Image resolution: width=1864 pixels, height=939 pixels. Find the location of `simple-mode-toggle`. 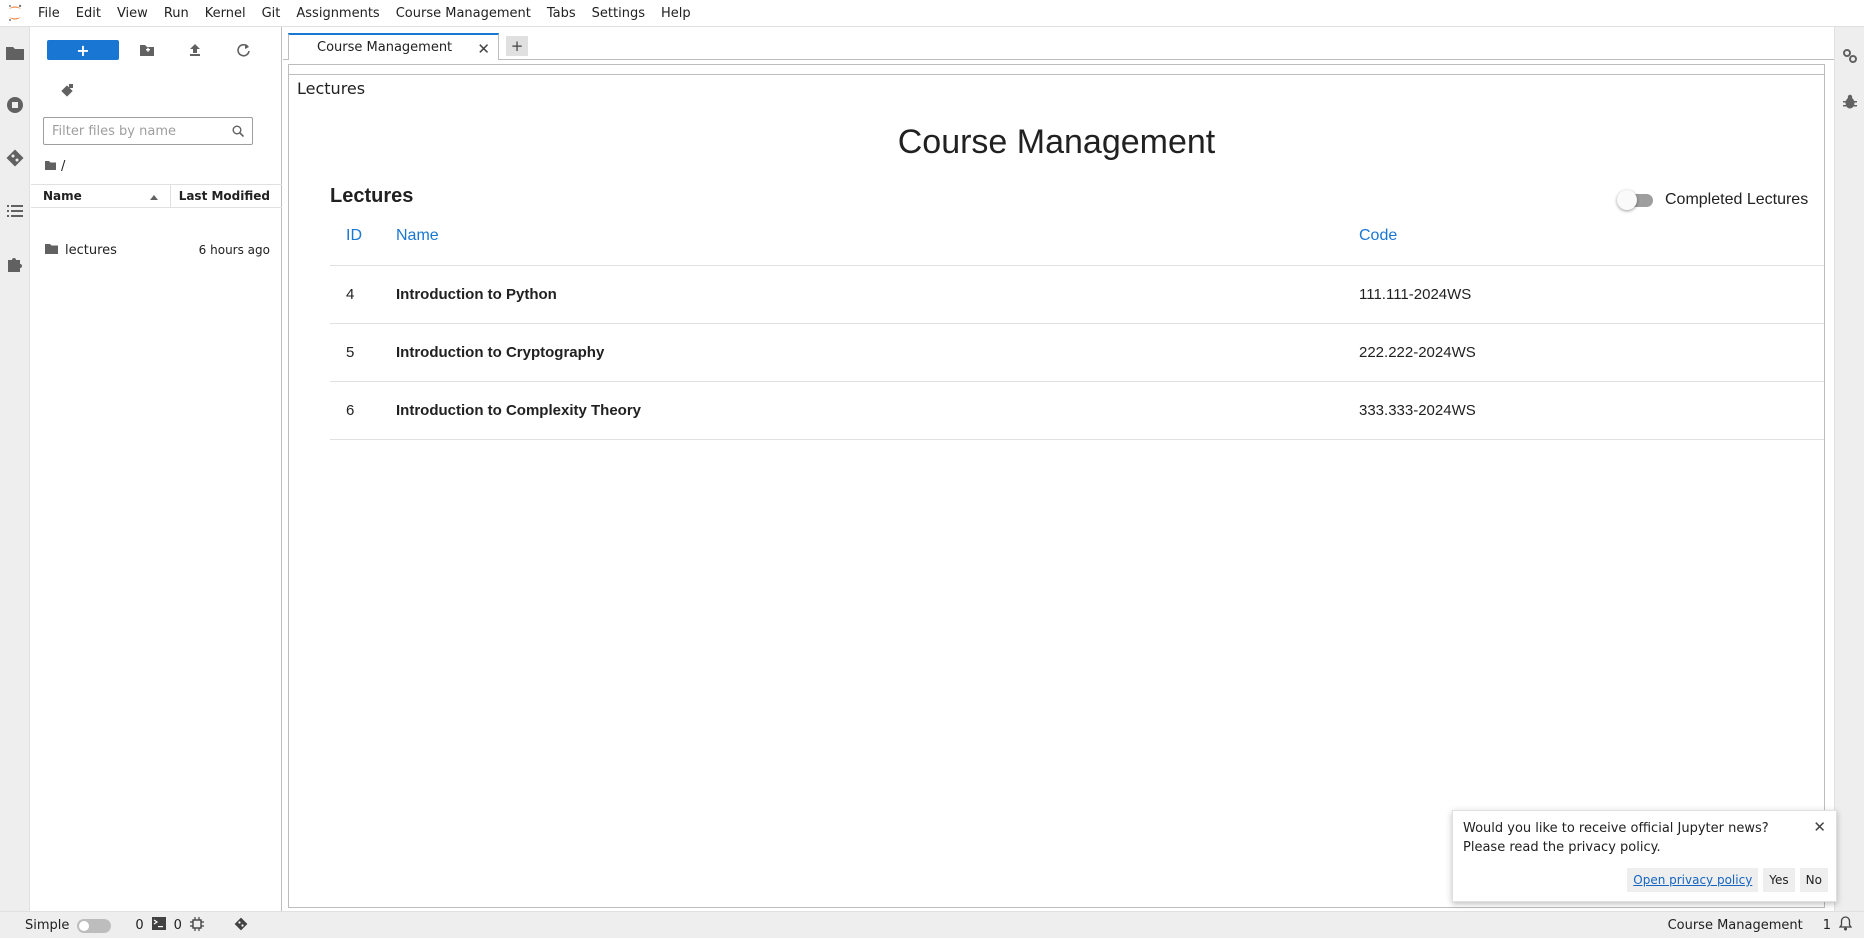

simple-mode-toggle is located at coordinates (94, 925).